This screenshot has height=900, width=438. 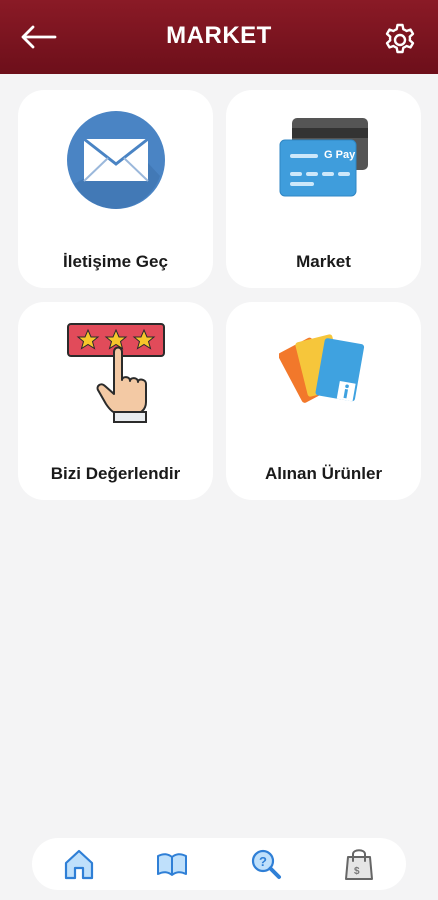 I want to click on rate-us-card: Bizi Değerlendir, so click(x=115, y=401).